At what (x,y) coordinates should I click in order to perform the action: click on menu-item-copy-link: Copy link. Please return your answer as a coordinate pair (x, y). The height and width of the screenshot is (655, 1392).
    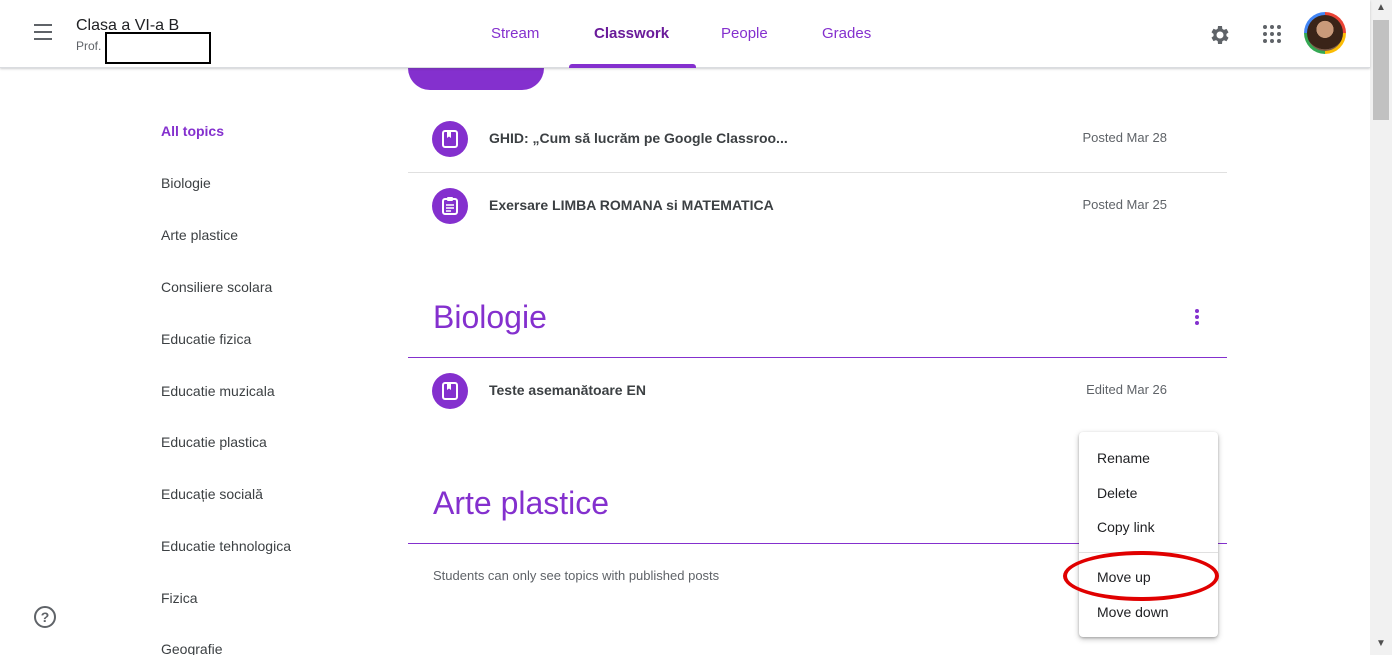
    Looking at the image, I should click on (1126, 527).